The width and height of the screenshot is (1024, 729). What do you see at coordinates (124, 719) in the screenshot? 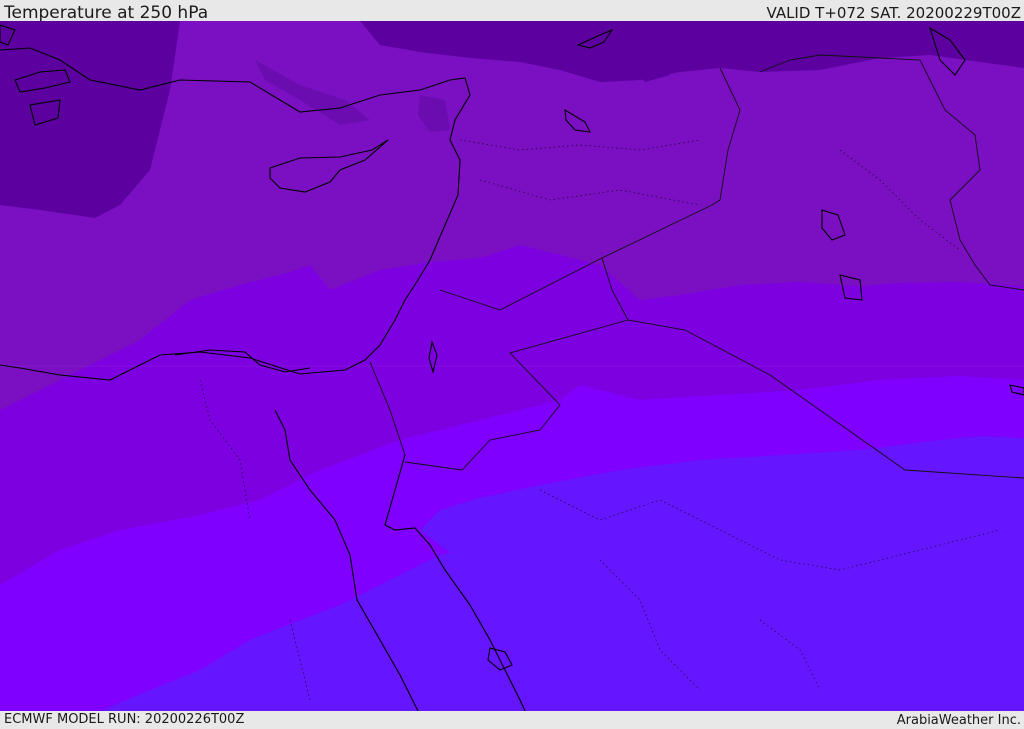
I see `model-run: ECMWF MODEL RUN: 20200226T00Z` at bounding box center [124, 719].